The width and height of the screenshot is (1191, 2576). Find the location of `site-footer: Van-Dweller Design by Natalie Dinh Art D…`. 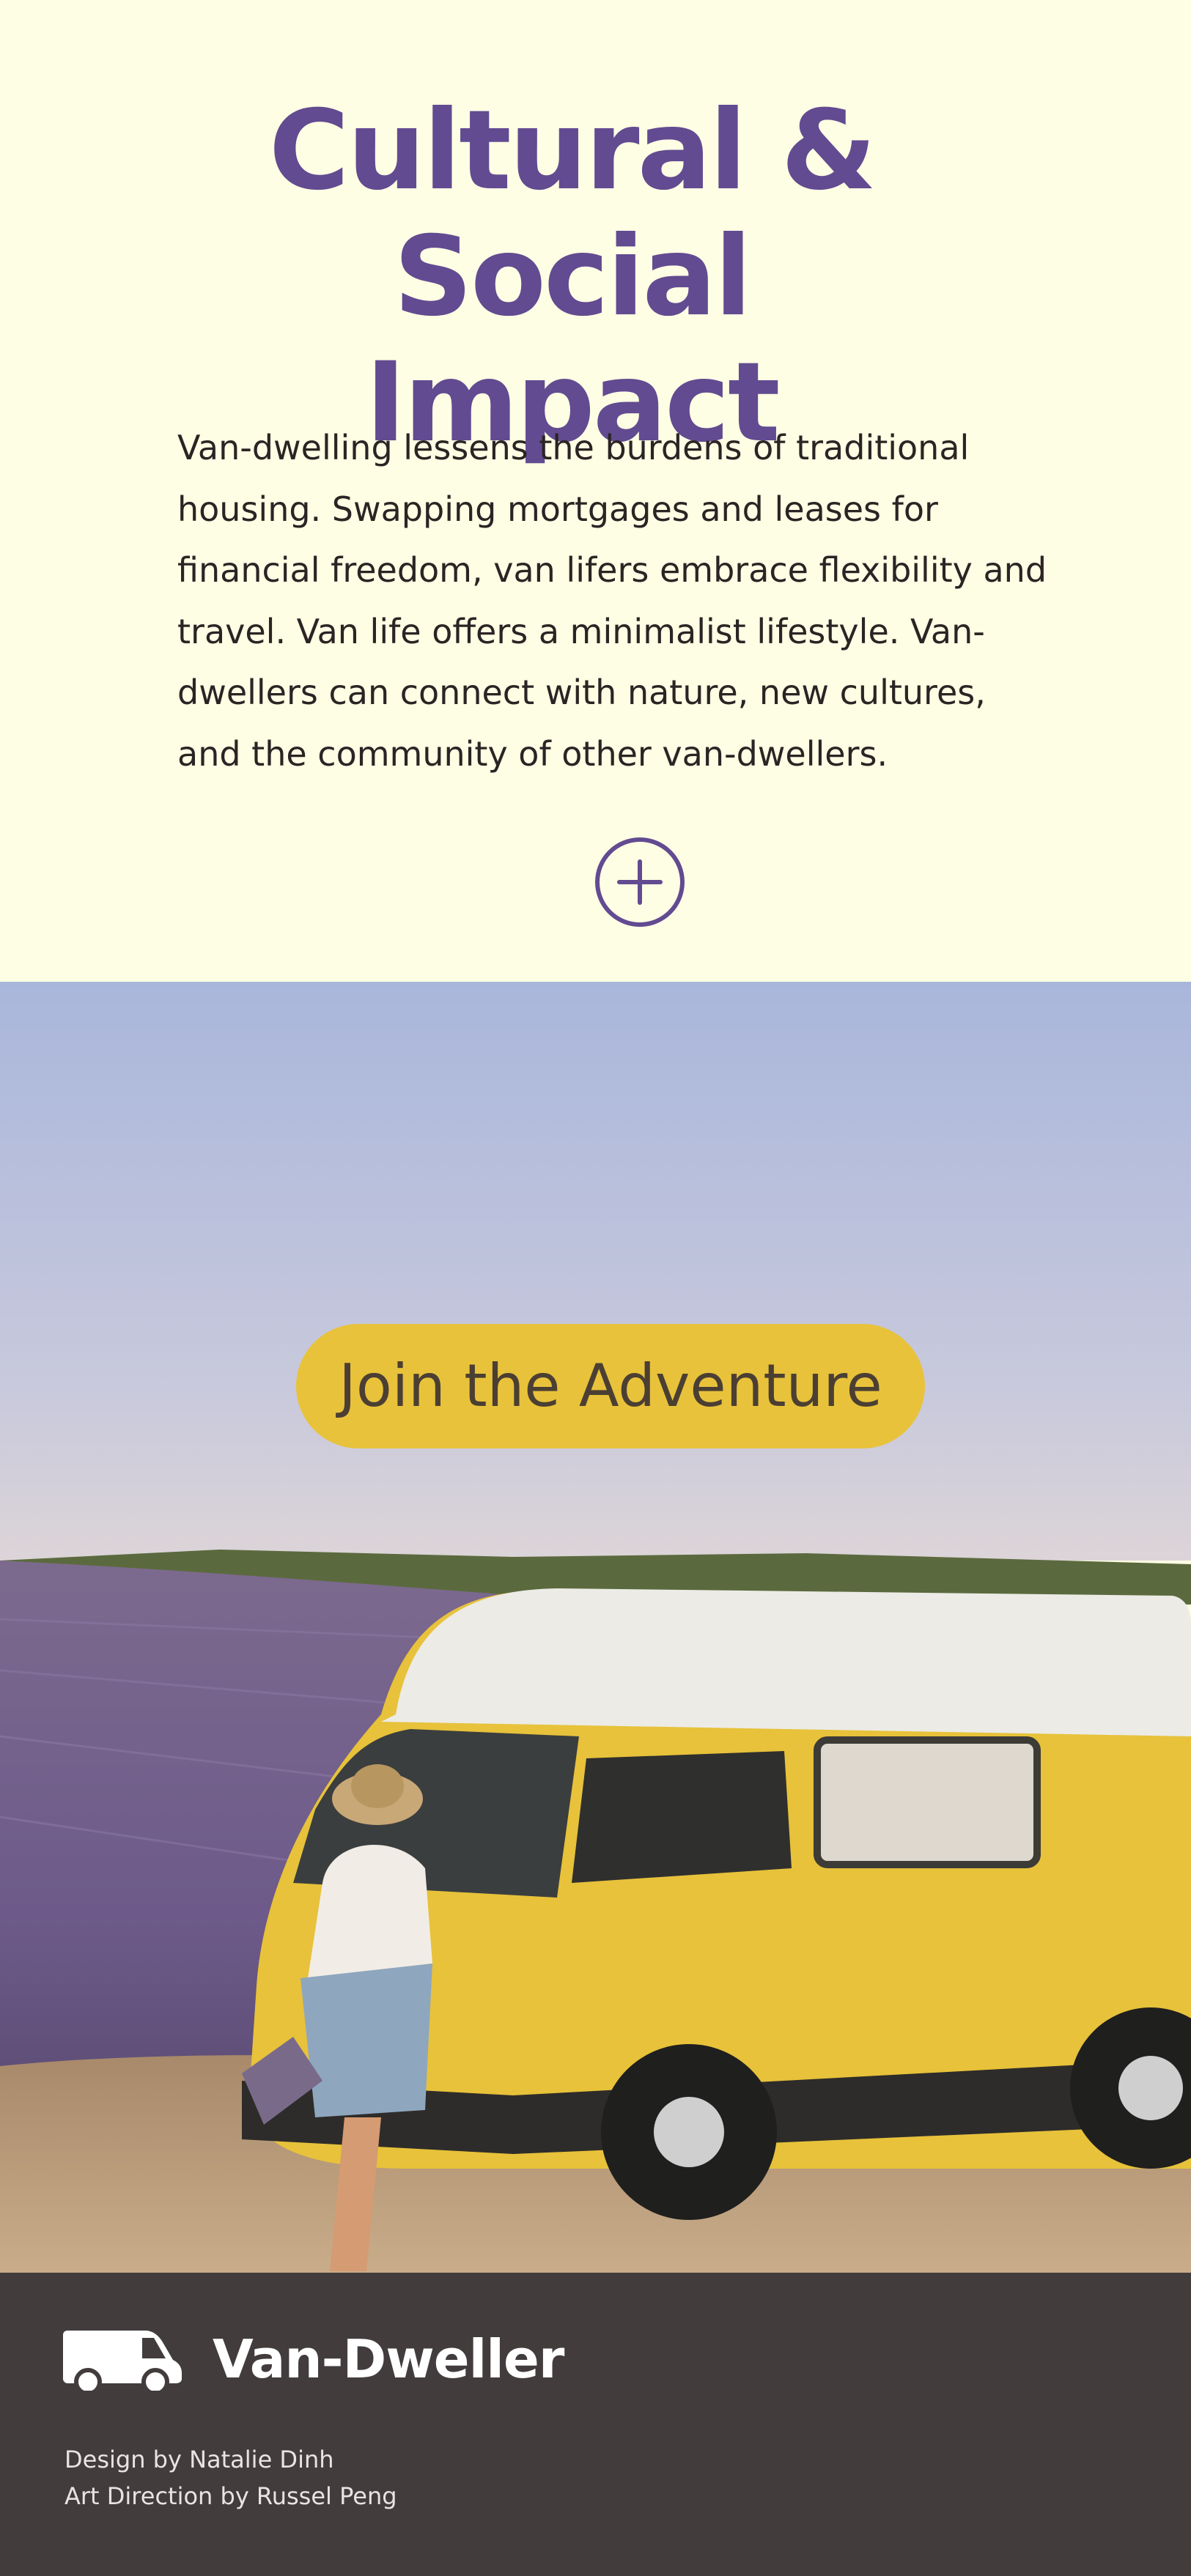

site-footer: Van-Dweller Design by Natalie Dinh Art D… is located at coordinates (595, 2424).